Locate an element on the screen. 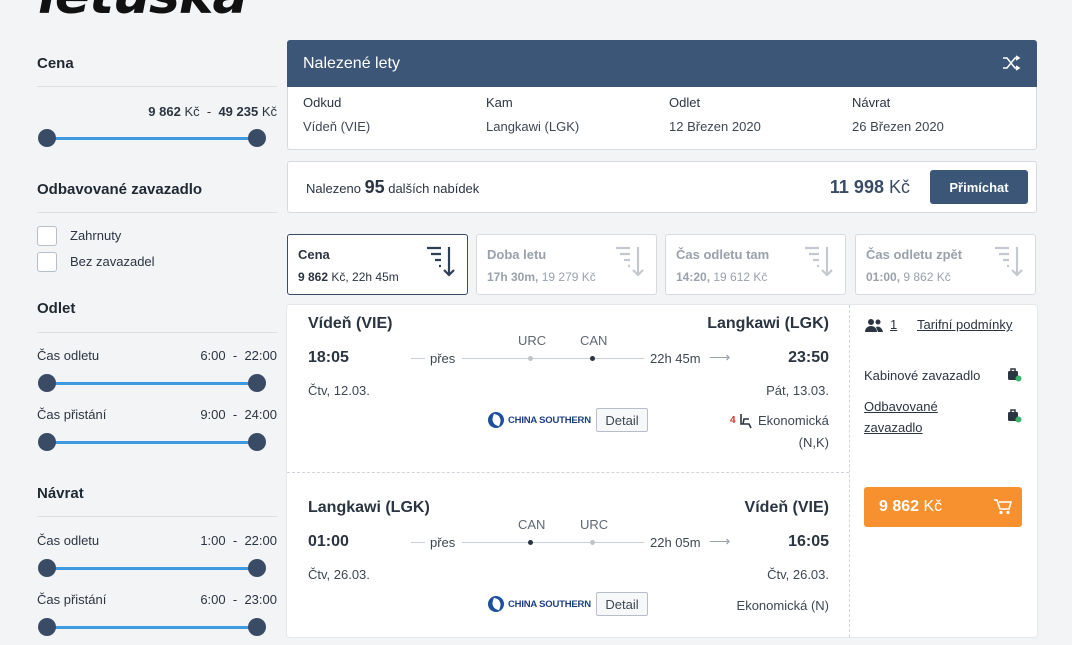 The height and width of the screenshot is (645, 1072). tab-sub: 14:20, 19 612 Kč is located at coordinates (721, 277).